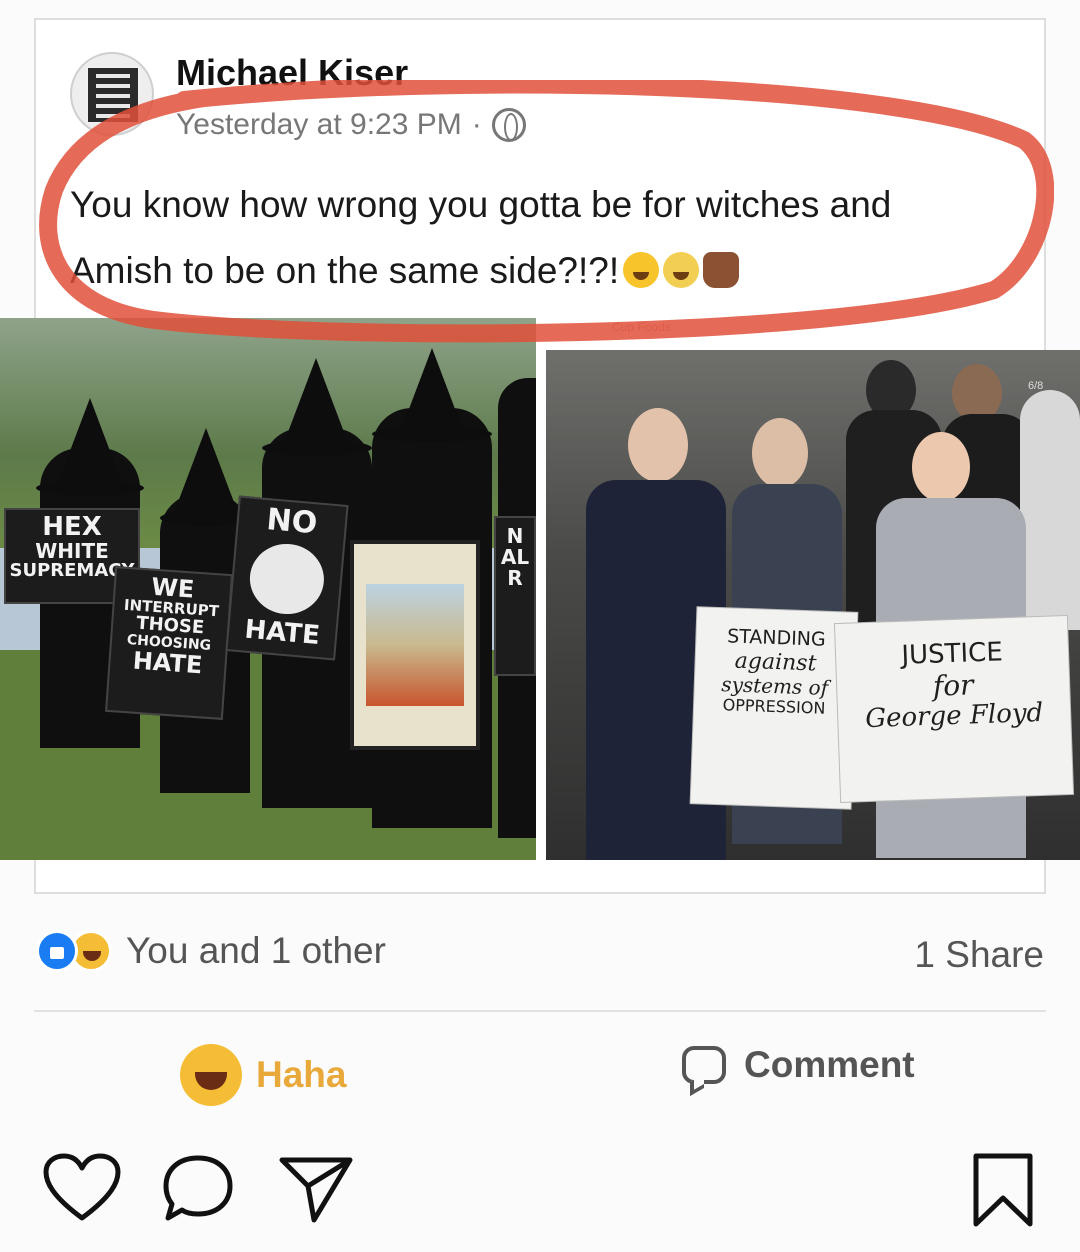 The height and width of the screenshot is (1252, 1080). What do you see at coordinates (301, 1074) in the screenshot?
I see `haha-label: Haha` at bounding box center [301, 1074].